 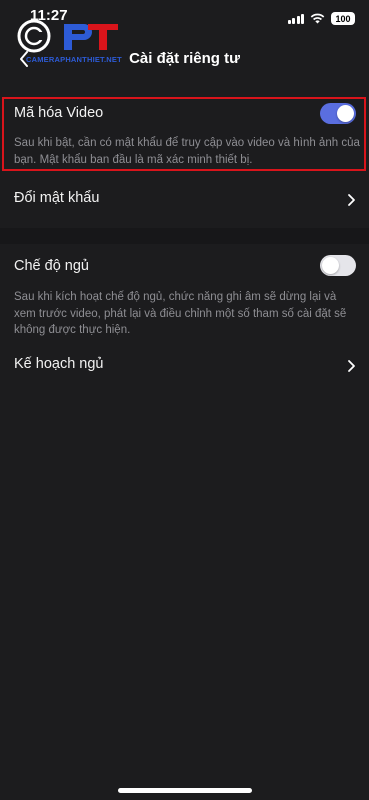 I want to click on page-title: Cài đặt riêng tư, so click(x=184, y=58).